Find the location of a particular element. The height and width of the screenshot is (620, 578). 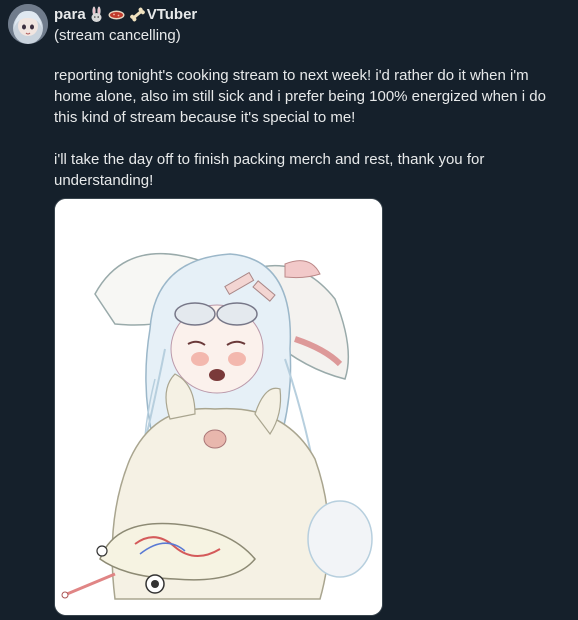

rabbit-icon is located at coordinates (96, 14).